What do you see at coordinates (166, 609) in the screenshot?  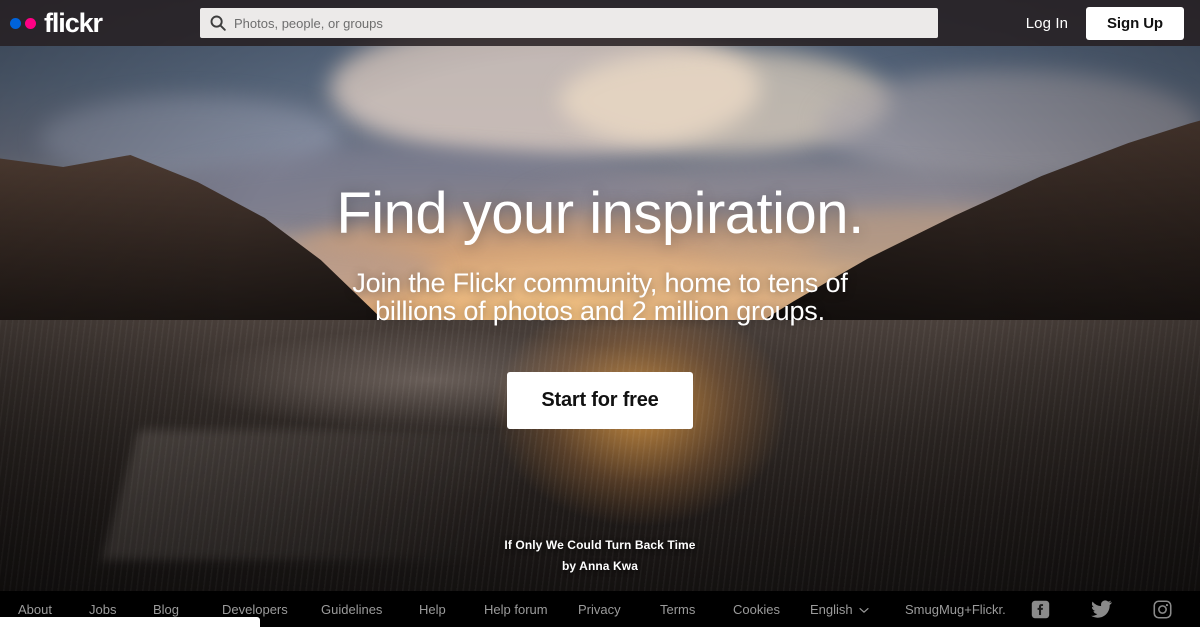 I see `footer-link-blog: Blog` at bounding box center [166, 609].